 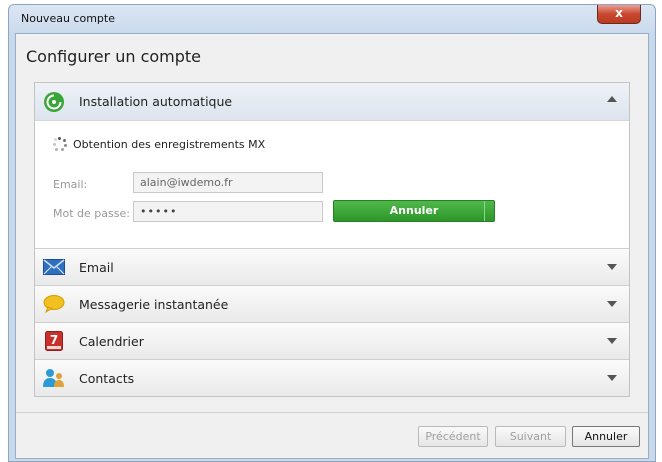 I want to click on section-header-email: Email, so click(x=332, y=266).